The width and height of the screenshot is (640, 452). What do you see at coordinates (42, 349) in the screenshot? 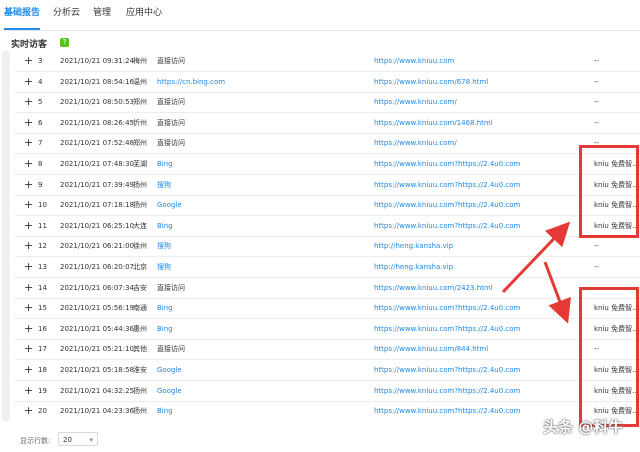
I see `row-index: 17` at bounding box center [42, 349].